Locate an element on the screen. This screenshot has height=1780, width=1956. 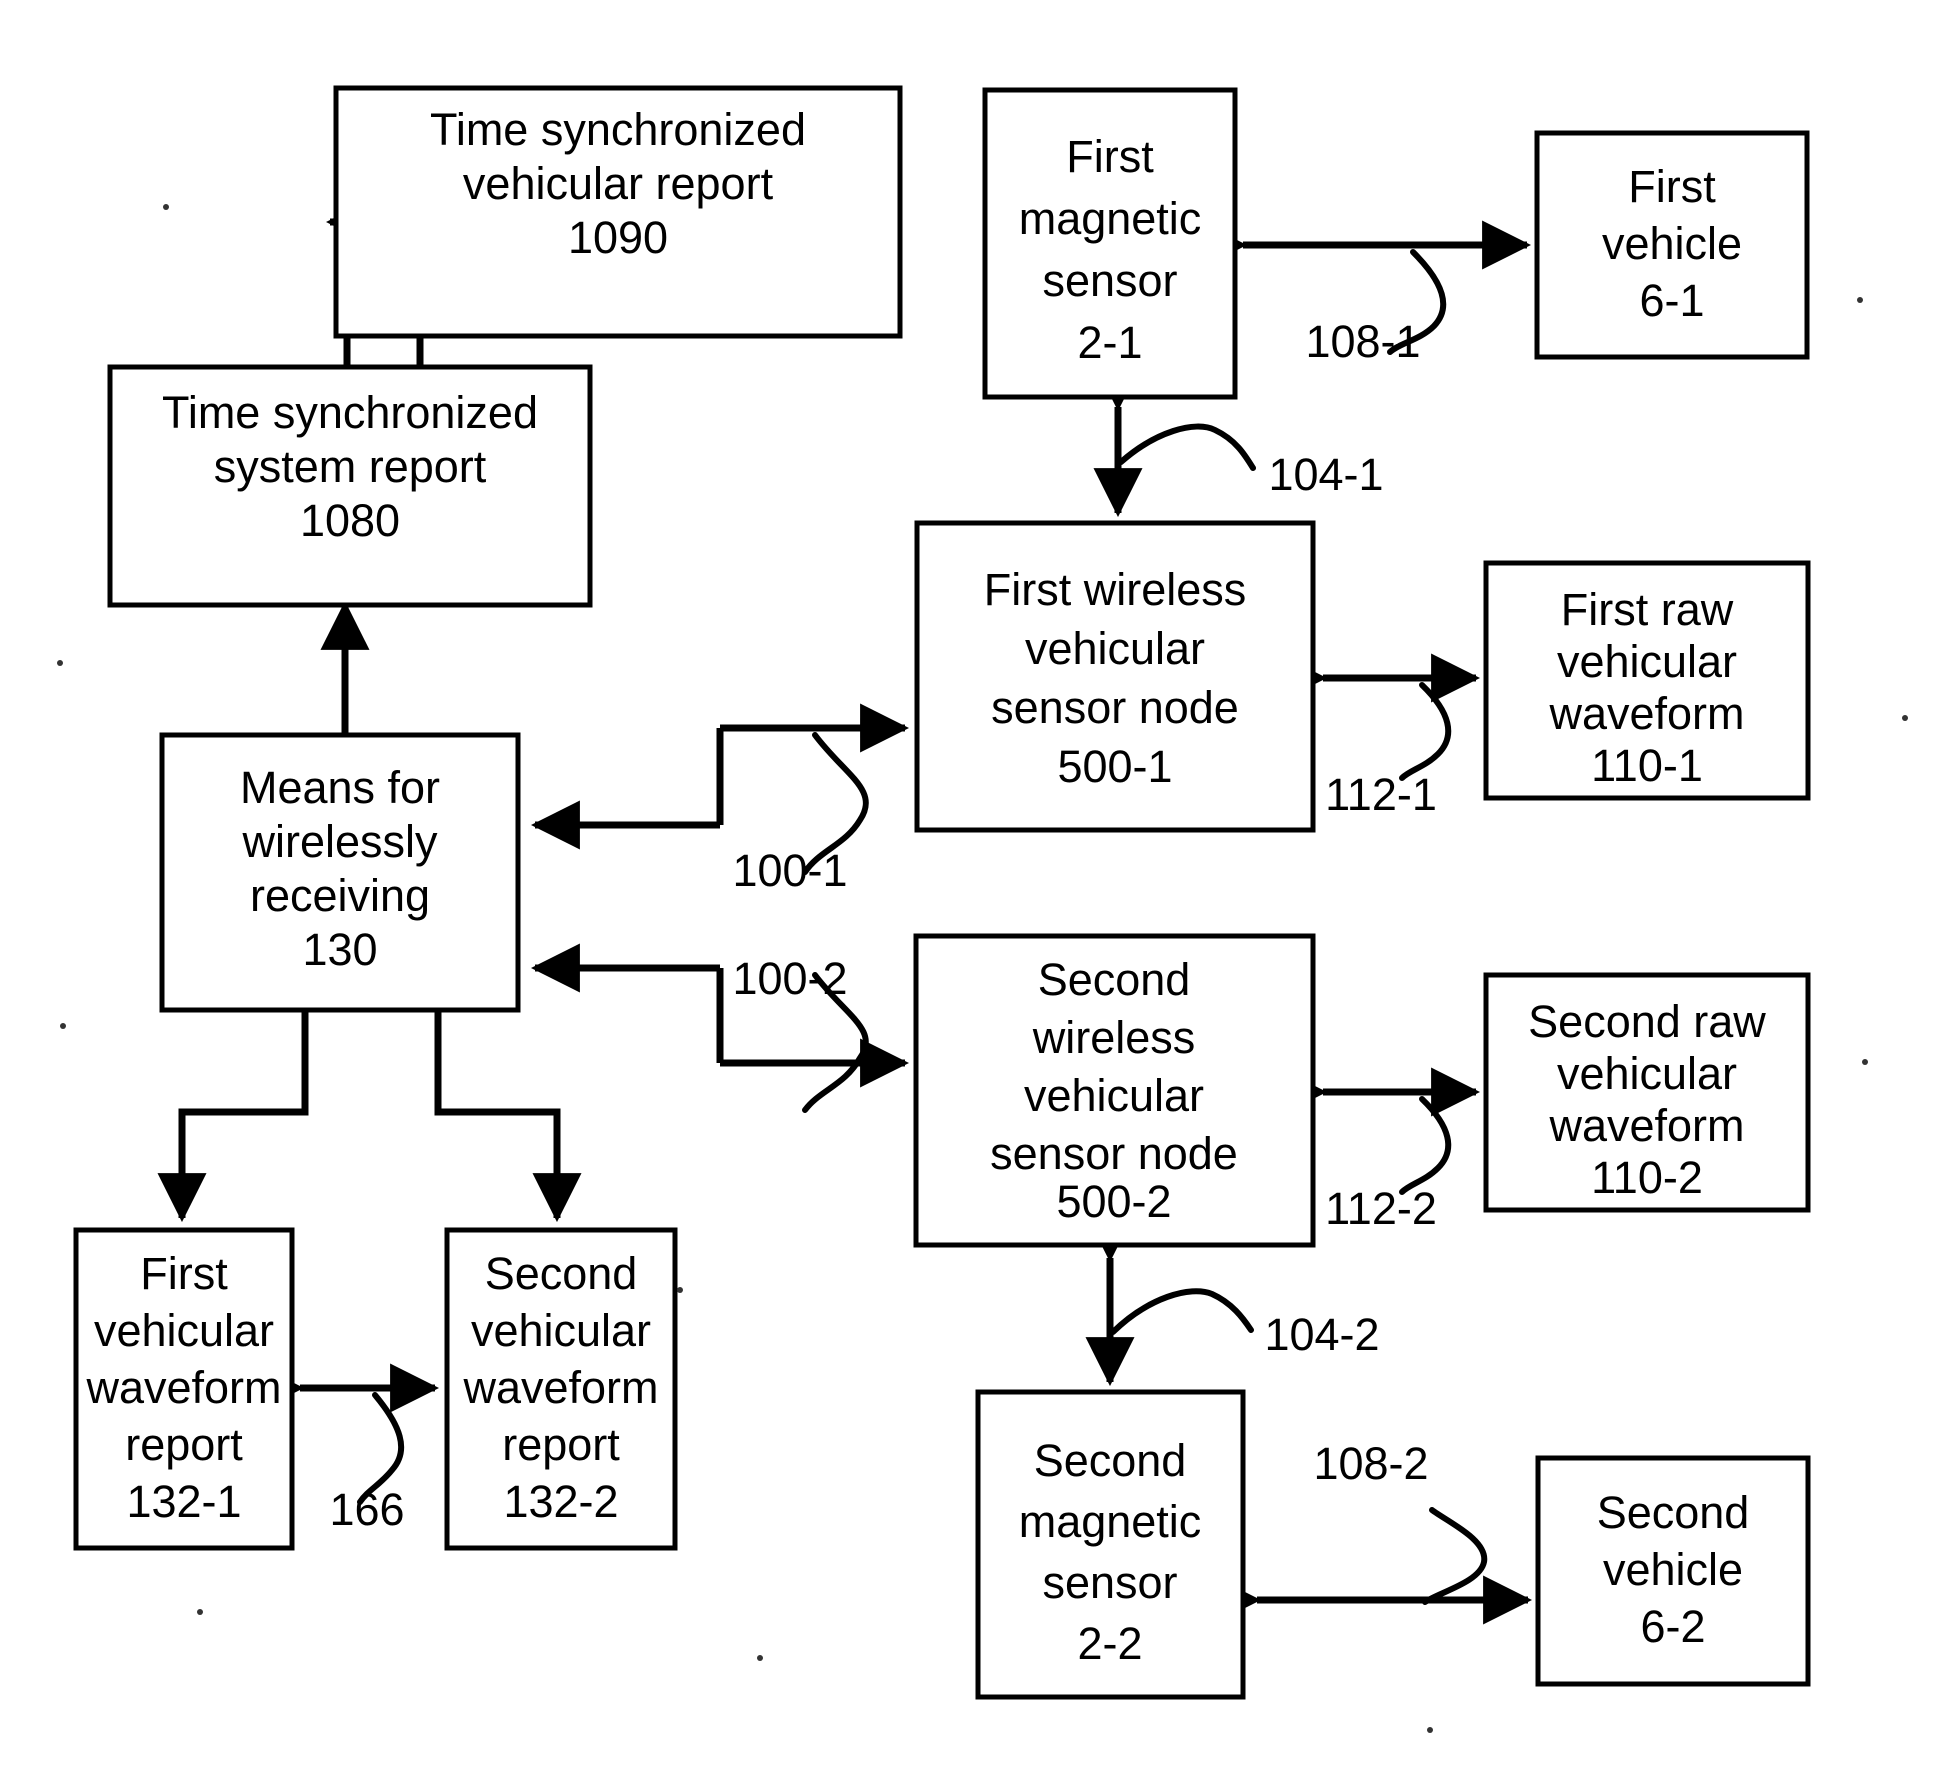
box-line: system report is located at coordinates (350, 466).